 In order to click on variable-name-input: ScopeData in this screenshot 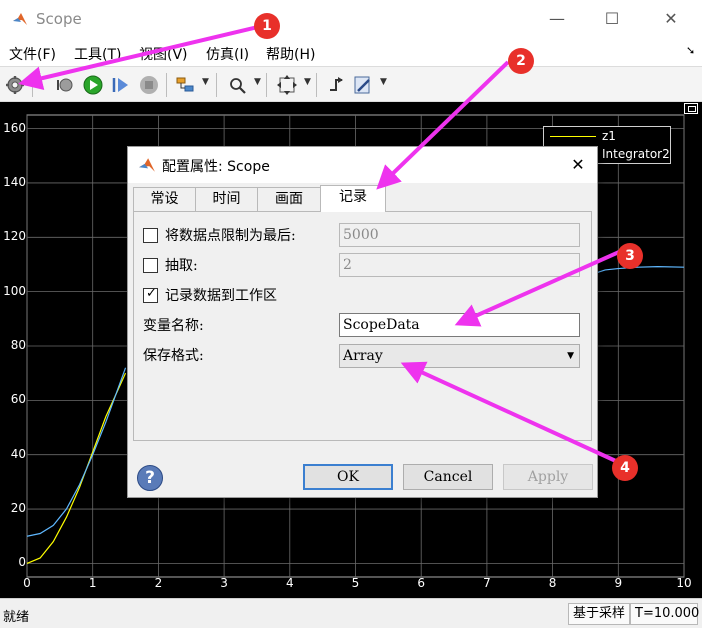, I will do `click(459, 325)`.